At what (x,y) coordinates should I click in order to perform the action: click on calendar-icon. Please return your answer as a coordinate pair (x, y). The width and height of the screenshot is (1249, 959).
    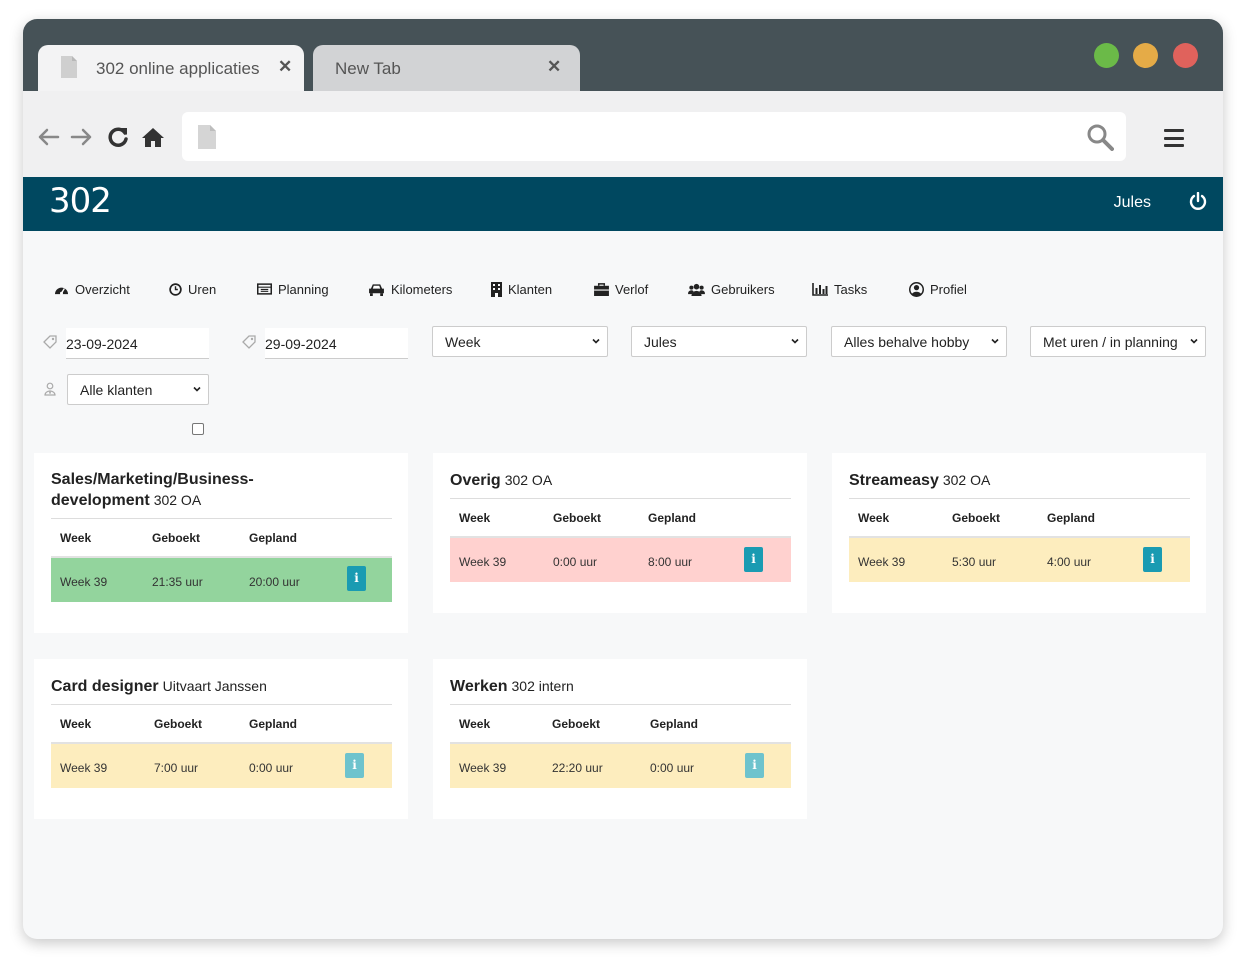
    Looking at the image, I should click on (264, 289).